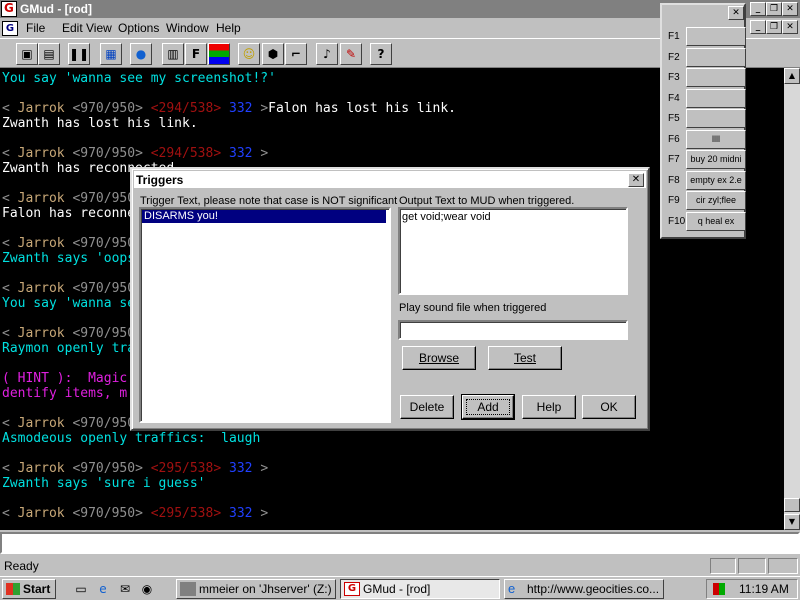  I want to click on help-button: Help, so click(549, 407).